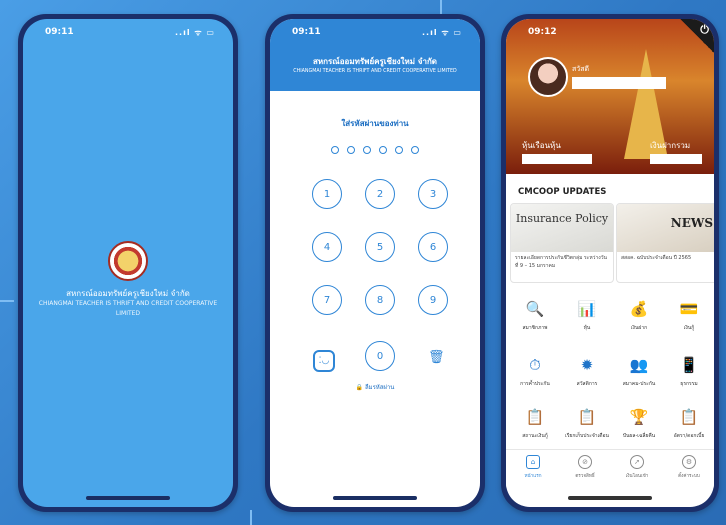 The height and width of the screenshot is (525, 726). I want to click on news-caption: สสอค. ฉบับประจำเดือน ปี 2565, so click(656, 258).